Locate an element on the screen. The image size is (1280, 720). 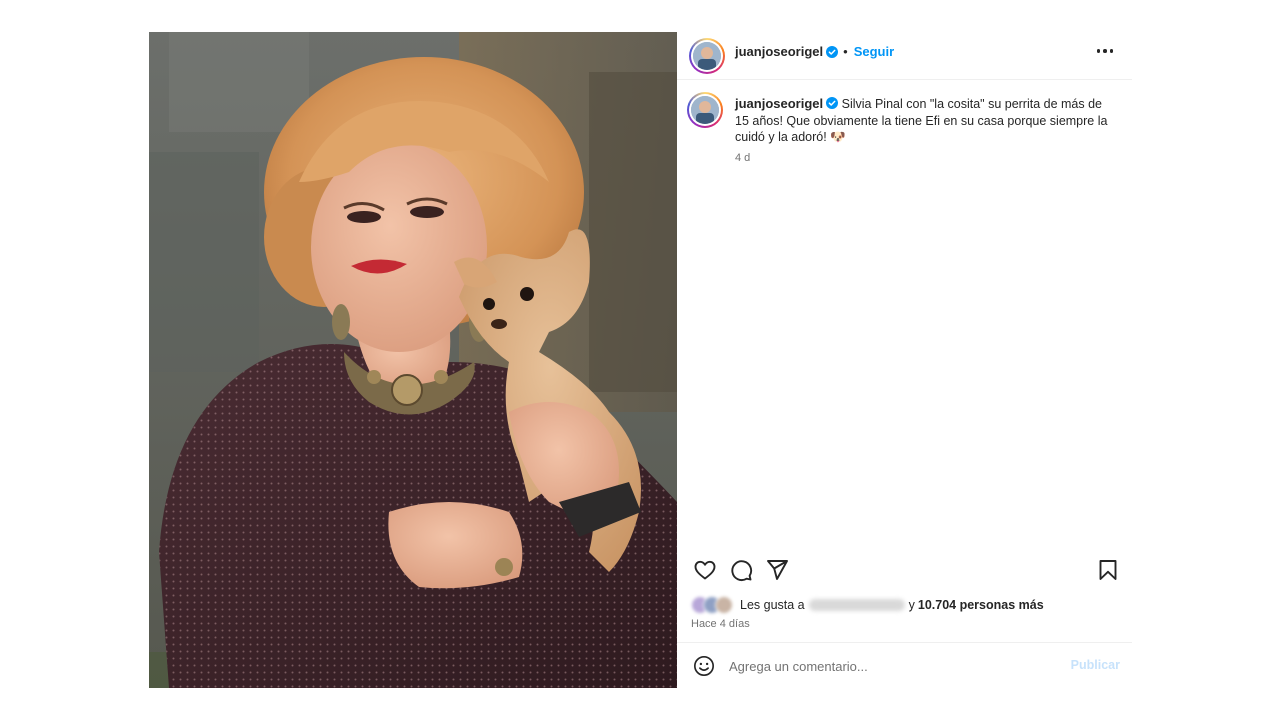
post-timestamp: Hace 4 días is located at coordinates (720, 624).